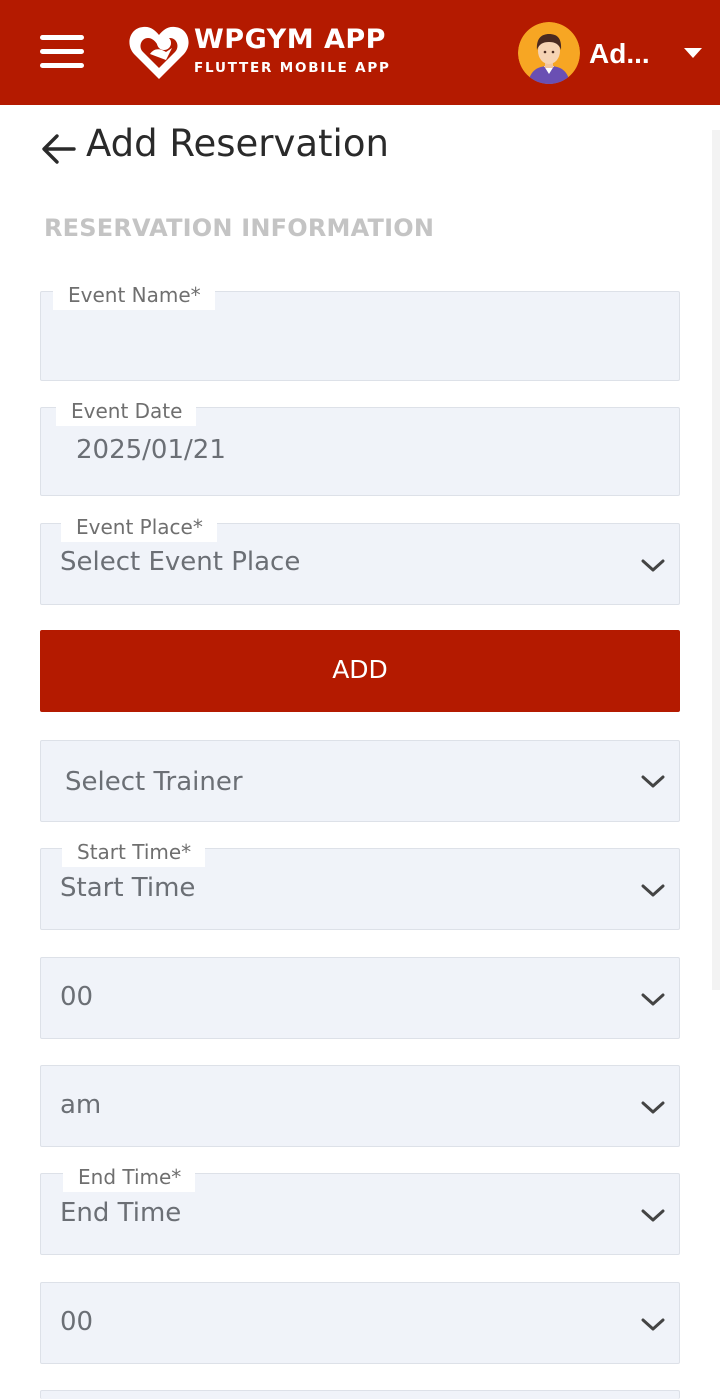 The width and height of the screenshot is (720, 1399). Describe the element at coordinates (159, 52) in the screenshot. I see `heart-logo-icon` at that location.